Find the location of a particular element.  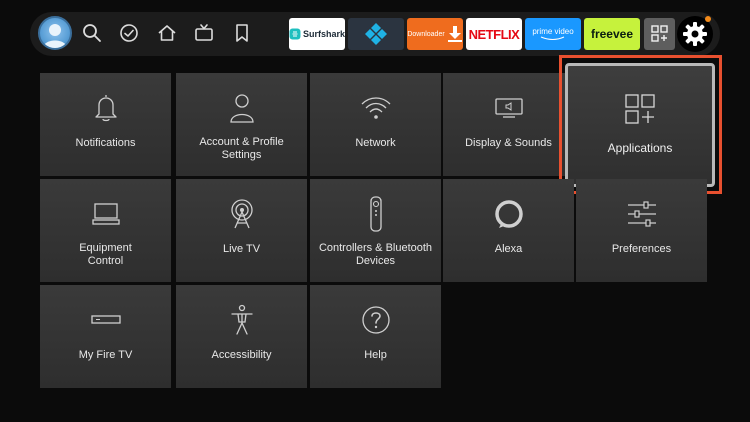

question-circle-icon is located at coordinates (375, 320).